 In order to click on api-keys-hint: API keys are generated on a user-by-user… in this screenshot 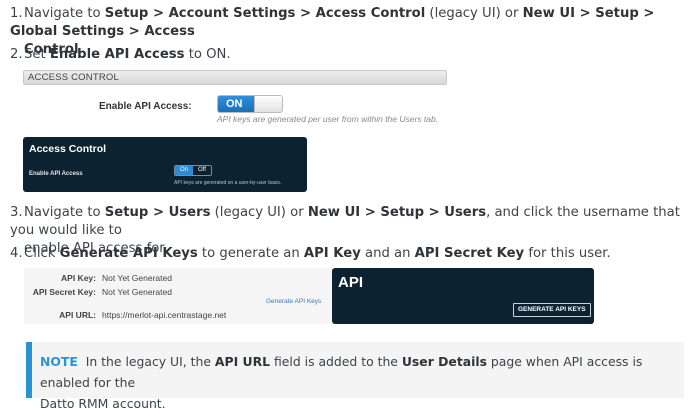, I will do `click(228, 183)`.